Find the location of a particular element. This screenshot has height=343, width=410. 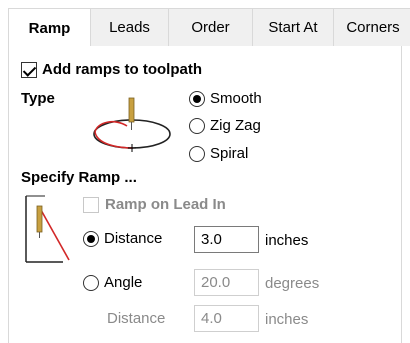

zigzag-label: Zig Zag is located at coordinates (235, 125).